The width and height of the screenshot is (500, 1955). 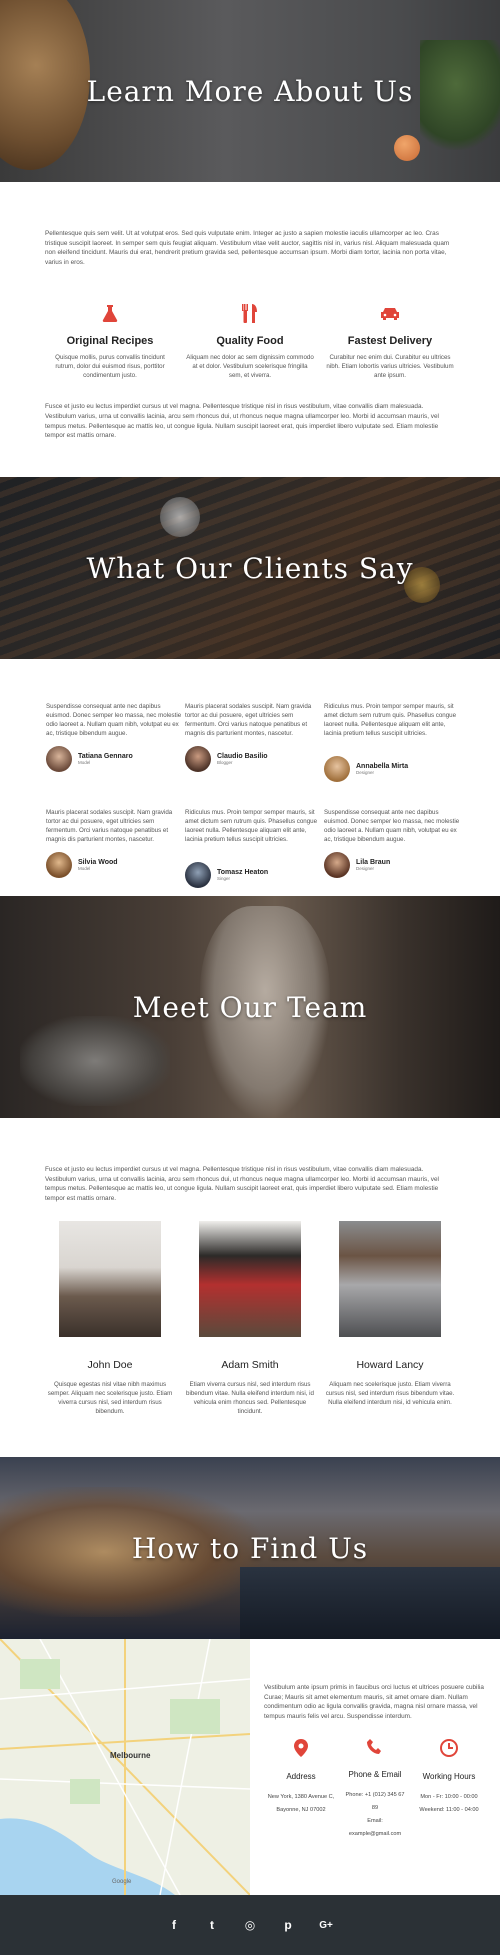 I want to click on hero-clients-title: What Our Clients Say, so click(x=250, y=568).